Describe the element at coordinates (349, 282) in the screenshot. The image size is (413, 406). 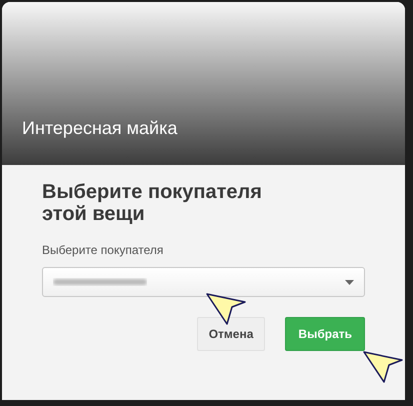
I see `caret-icon` at that location.